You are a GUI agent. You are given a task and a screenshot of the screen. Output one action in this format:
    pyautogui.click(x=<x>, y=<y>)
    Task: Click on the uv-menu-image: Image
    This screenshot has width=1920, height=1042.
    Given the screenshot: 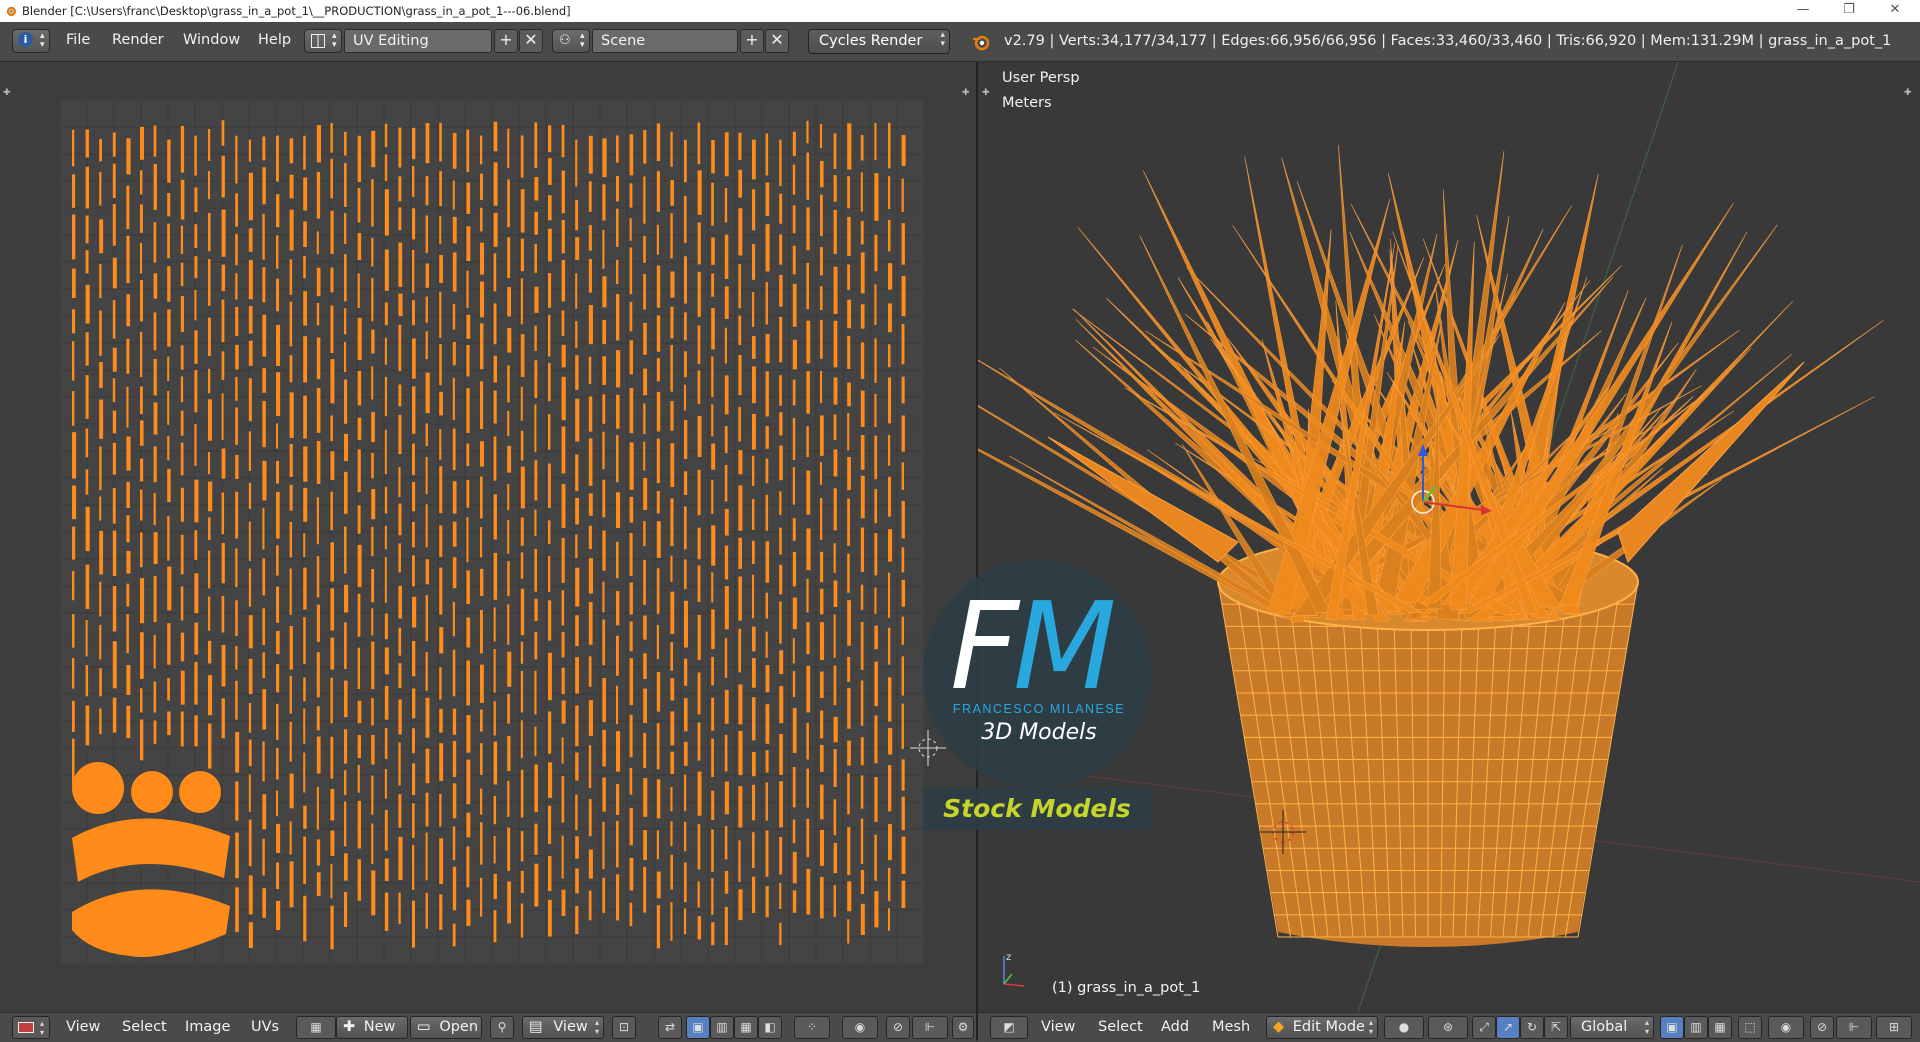 What is the action you would take?
    pyautogui.click(x=207, y=1027)
    